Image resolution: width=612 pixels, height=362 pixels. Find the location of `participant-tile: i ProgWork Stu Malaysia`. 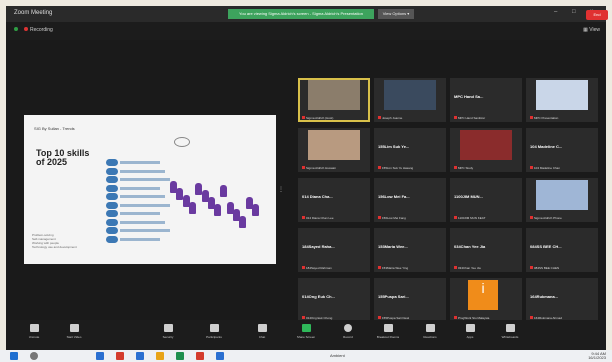

participant-tile: i ProgWork Stu Malaysia is located at coordinates (486, 300).